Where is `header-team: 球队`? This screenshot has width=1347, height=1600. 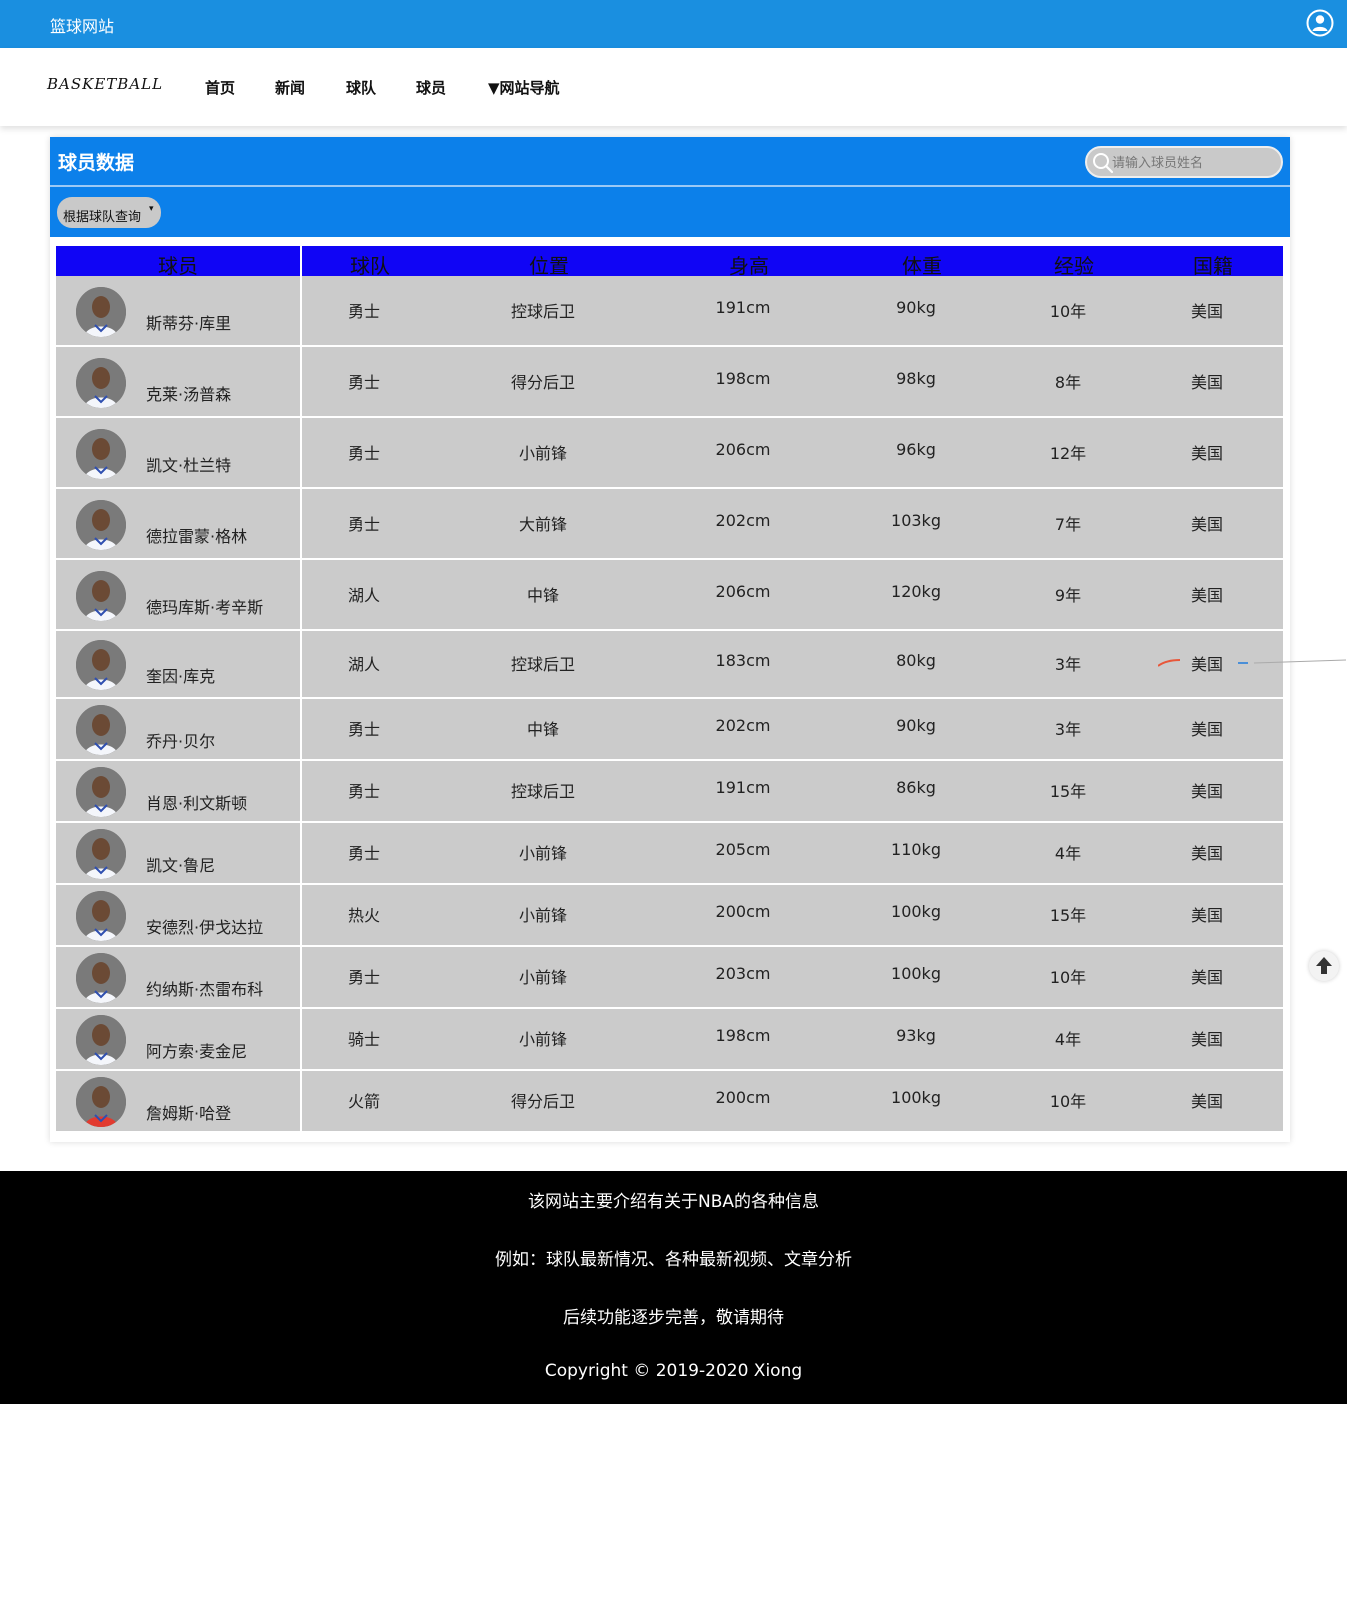 header-team: 球队 is located at coordinates (370, 266).